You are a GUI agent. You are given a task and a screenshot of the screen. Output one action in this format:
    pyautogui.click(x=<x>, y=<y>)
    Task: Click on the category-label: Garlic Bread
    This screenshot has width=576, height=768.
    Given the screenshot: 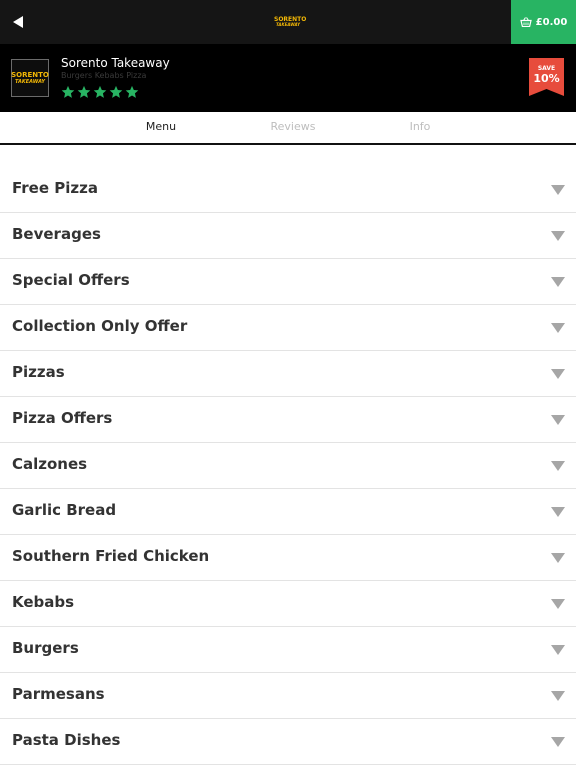 What is the action you would take?
    pyautogui.click(x=64, y=510)
    